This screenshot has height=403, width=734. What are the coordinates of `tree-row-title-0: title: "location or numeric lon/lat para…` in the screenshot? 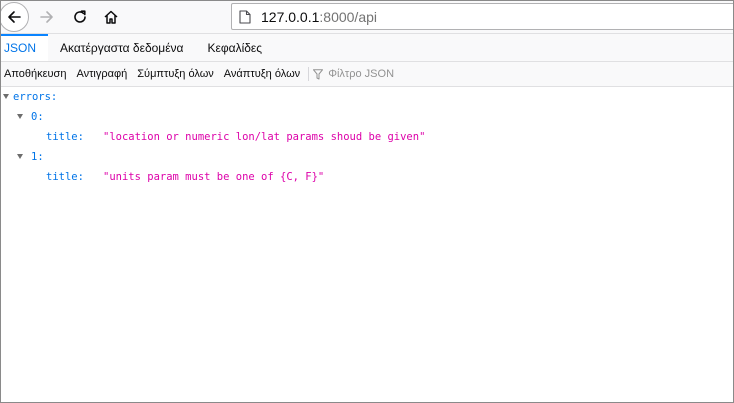 It's located at (367, 137).